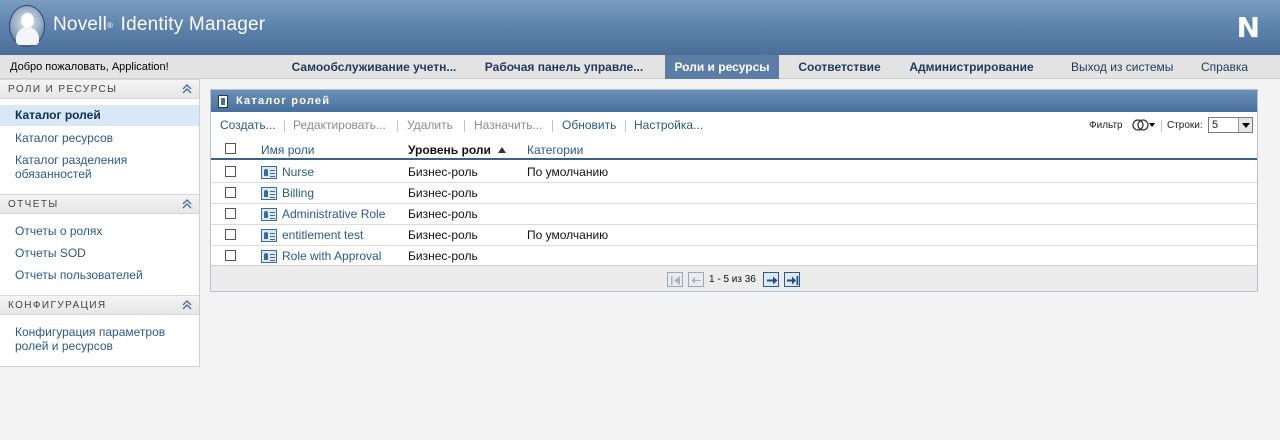  What do you see at coordinates (734, 256) in the screenshot?
I see `table-row: Role with Approval Бизнес-роль` at bounding box center [734, 256].